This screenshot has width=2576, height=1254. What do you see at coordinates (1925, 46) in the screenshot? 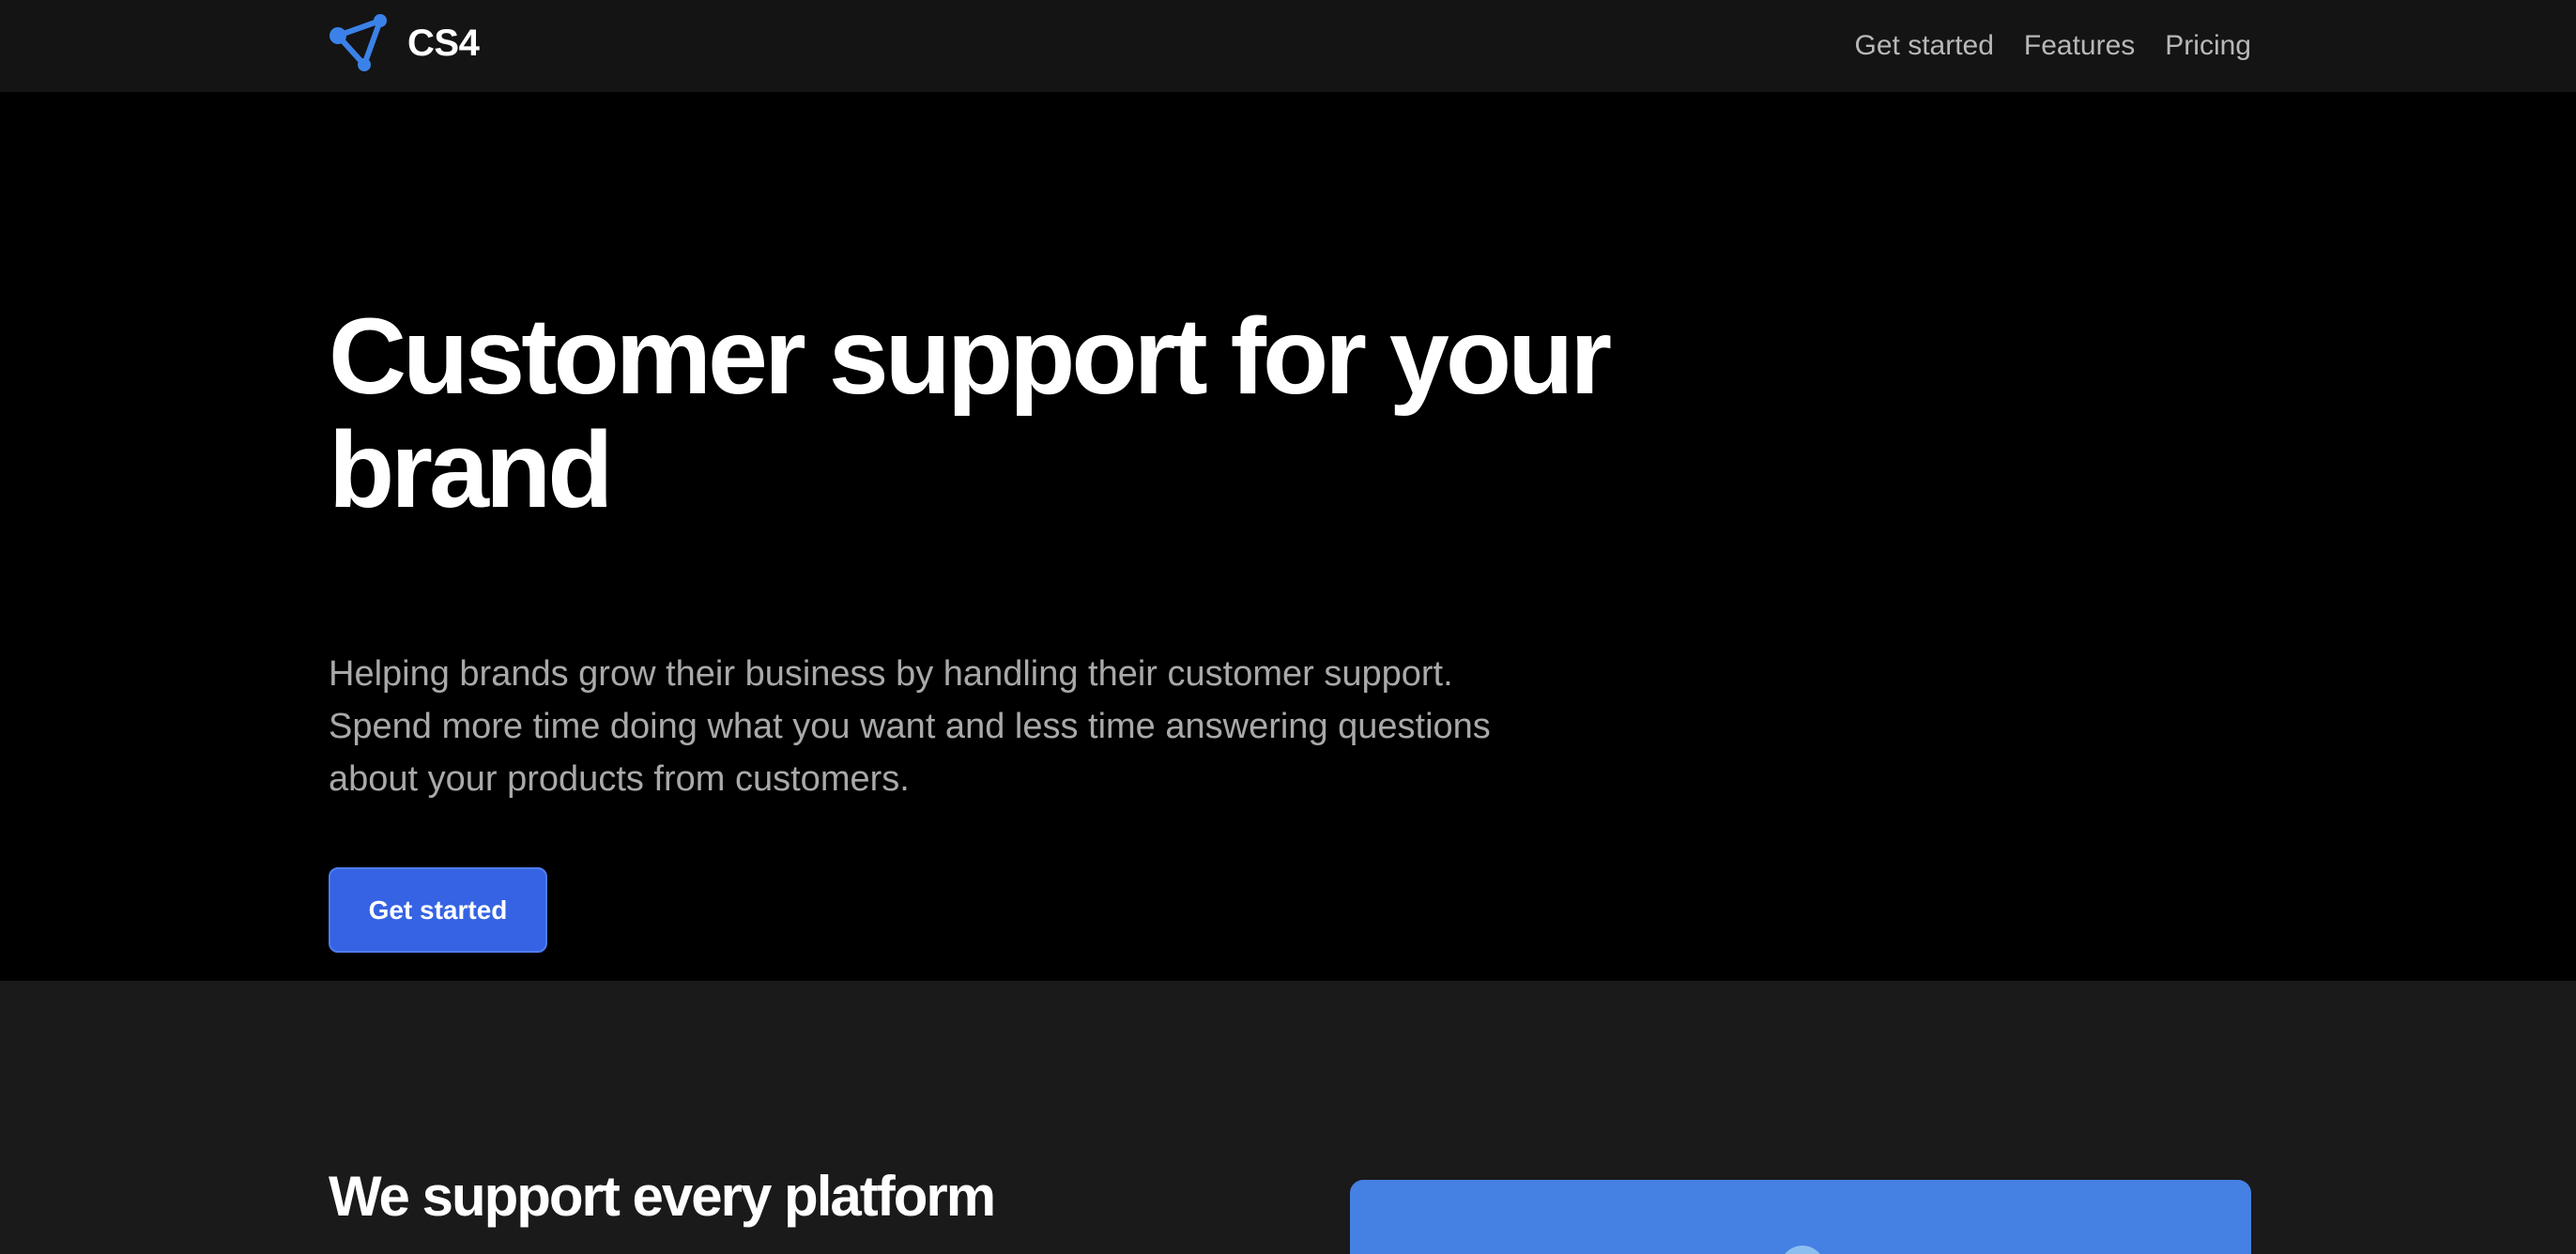
I see `nav-link-get-started: Get started` at bounding box center [1925, 46].